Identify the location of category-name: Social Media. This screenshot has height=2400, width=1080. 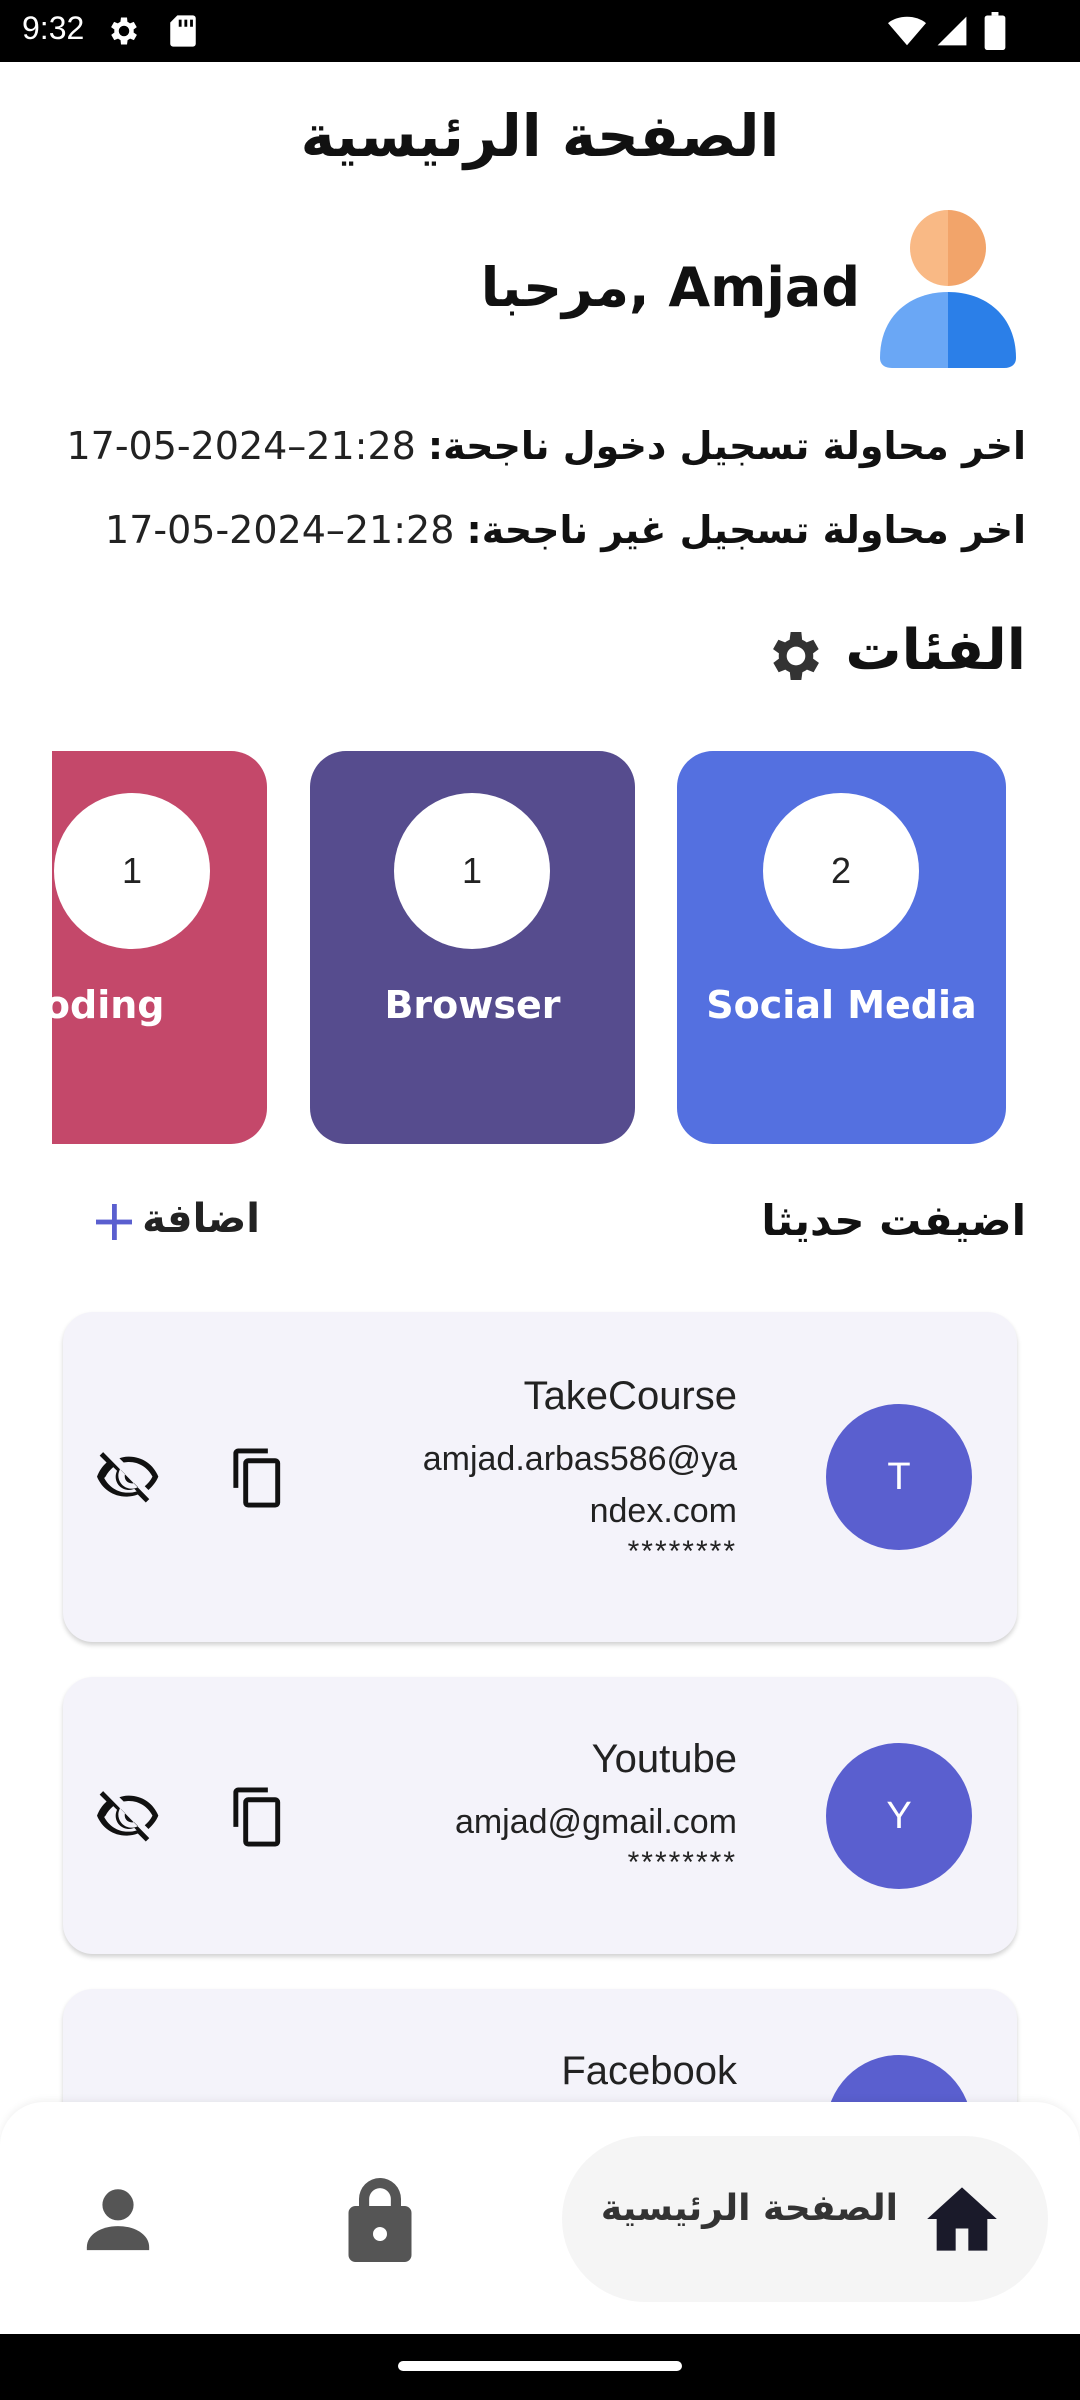
(841, 1005).